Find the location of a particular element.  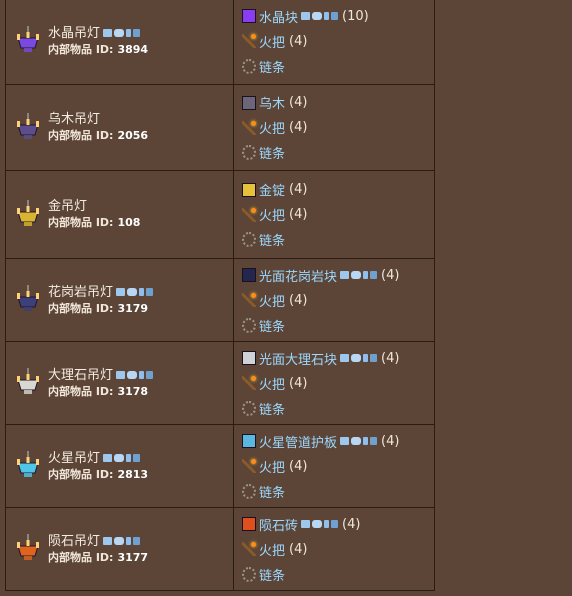

result-item: 火星吊灯 内部物品 ID: 2813 is located at coordinates (119, 466).